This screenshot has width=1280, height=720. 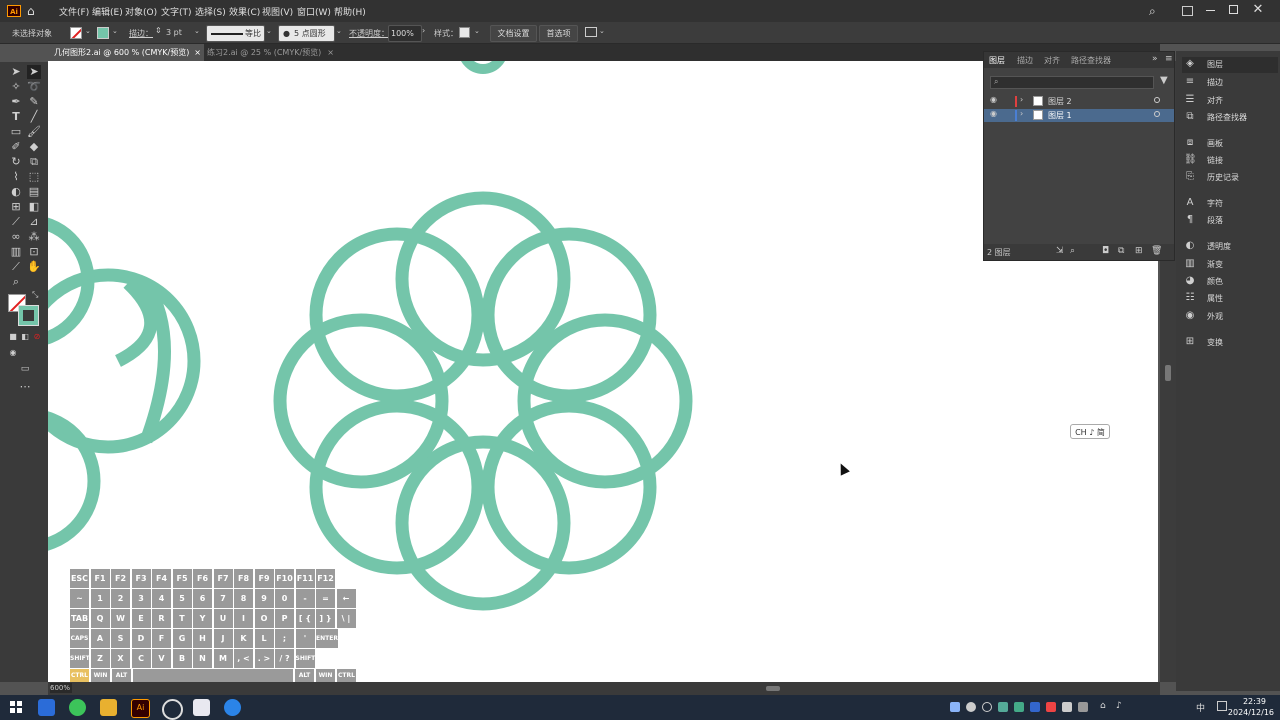 I want to click on layer-search-input: ⌕, so click(x=1072, y=82).